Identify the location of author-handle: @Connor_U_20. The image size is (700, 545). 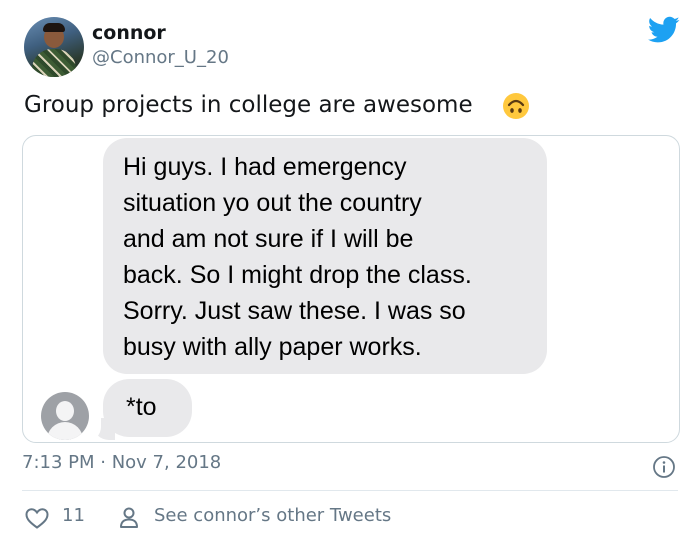
(160, 57).